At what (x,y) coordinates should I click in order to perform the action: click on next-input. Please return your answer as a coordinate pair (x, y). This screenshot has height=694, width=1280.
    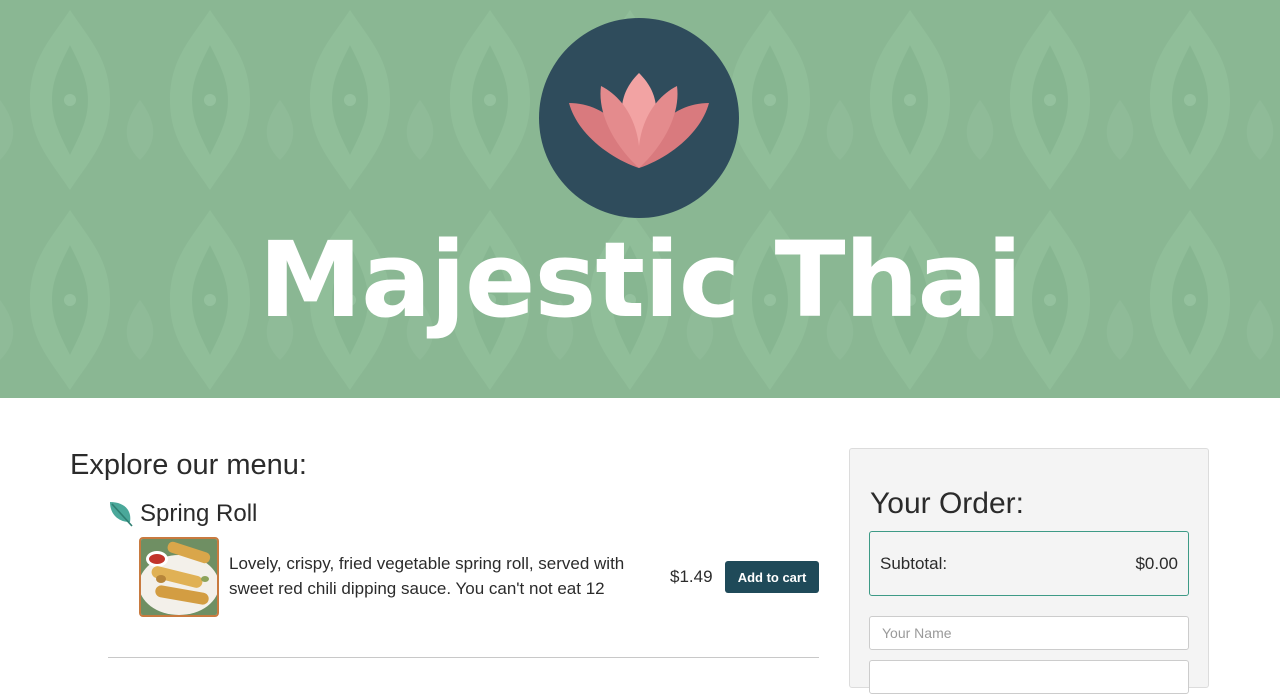
    Looking at the image, I should click on (1029, 677).